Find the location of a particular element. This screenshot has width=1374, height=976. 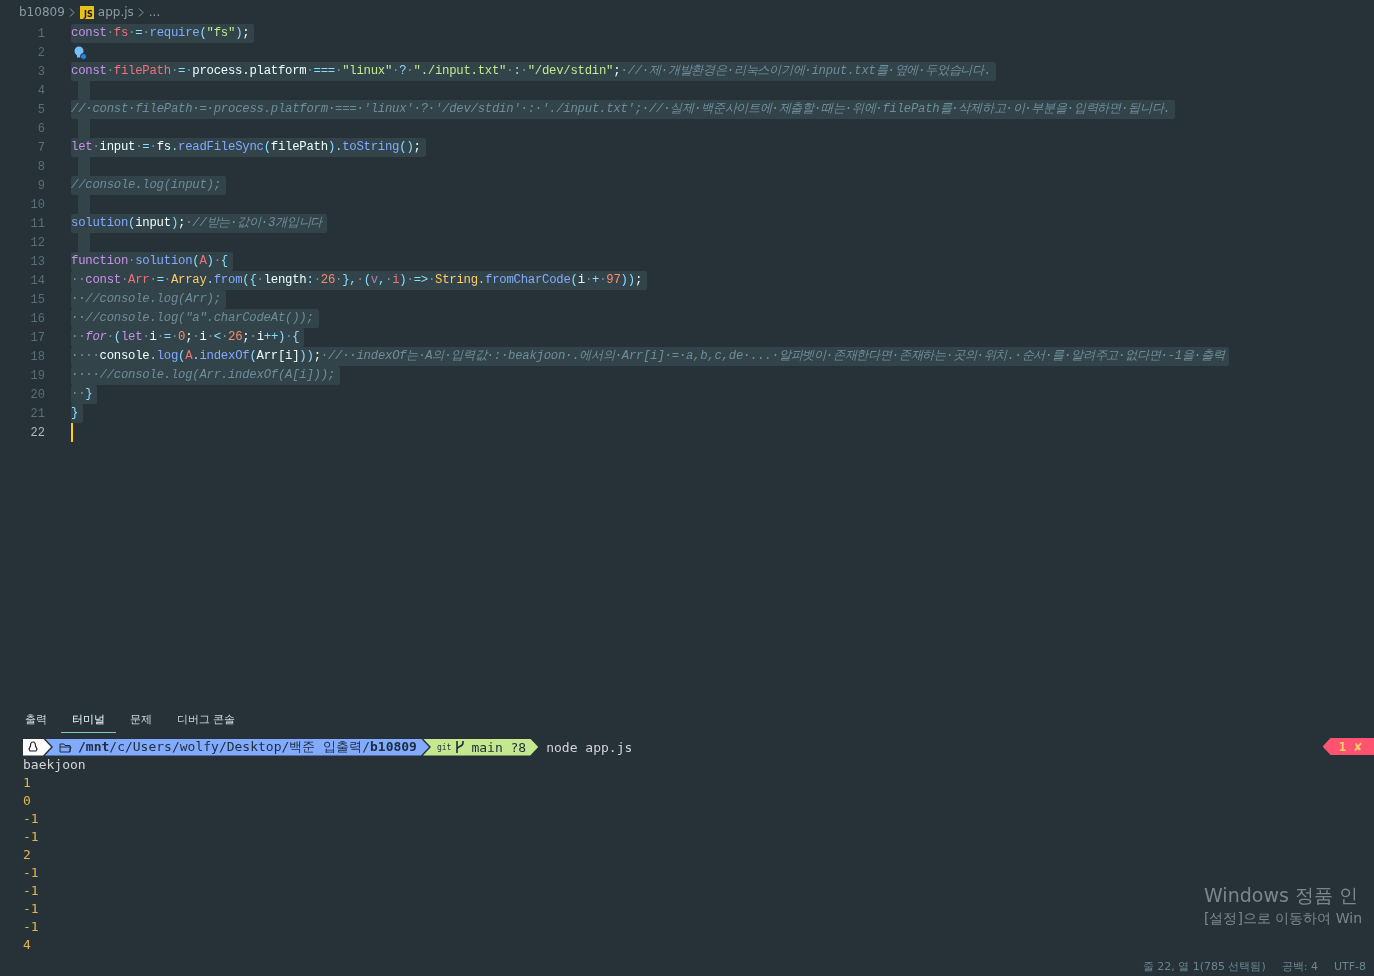

branch-icon is located at coordinates (460, 747).